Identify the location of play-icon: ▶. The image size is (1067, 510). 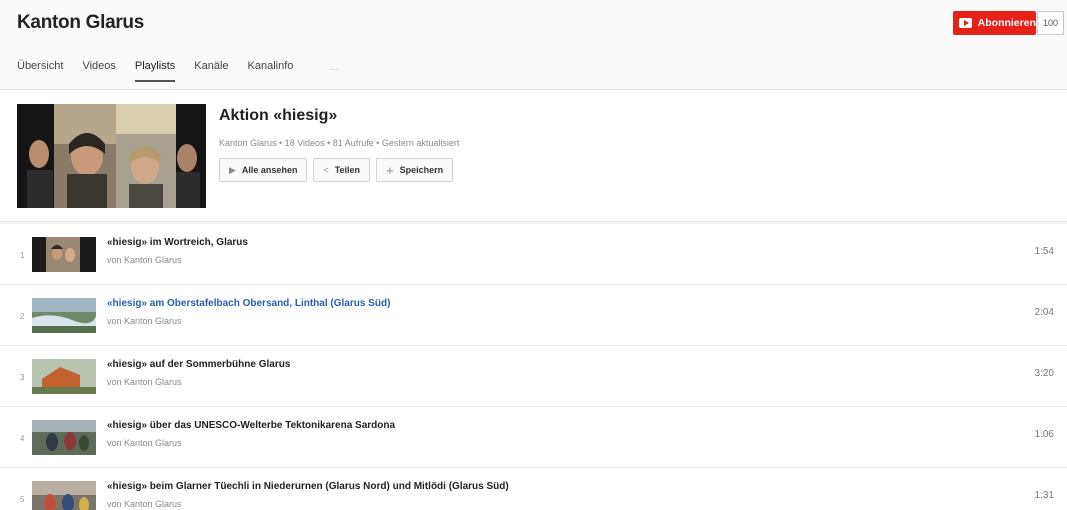
(232, 169).